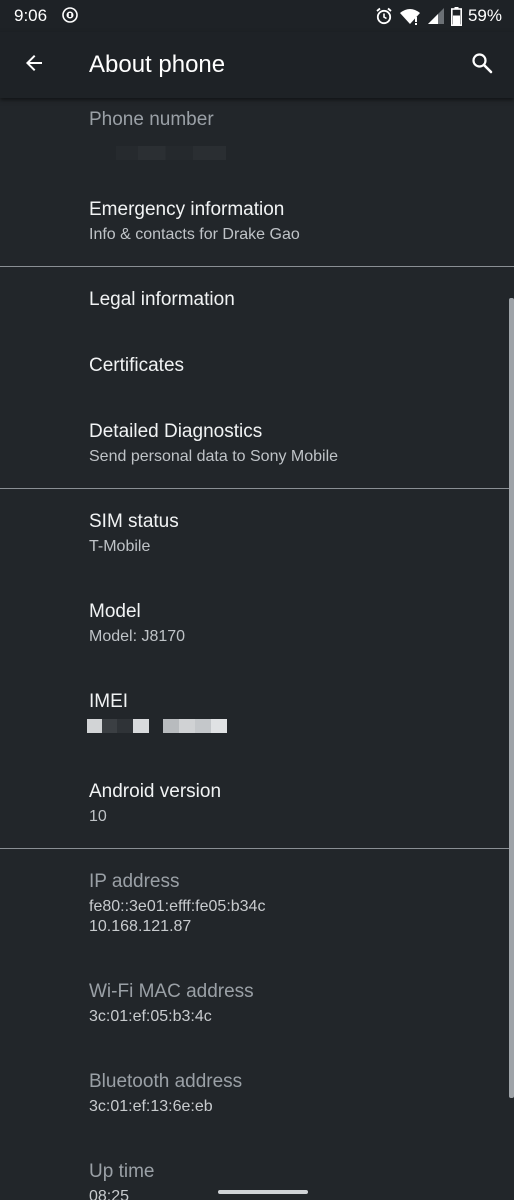  What do you see at coordinates (187, 209) in the screenshot?
I see `emergency-information-title: Emergency information` at bounding box center [187, 209].